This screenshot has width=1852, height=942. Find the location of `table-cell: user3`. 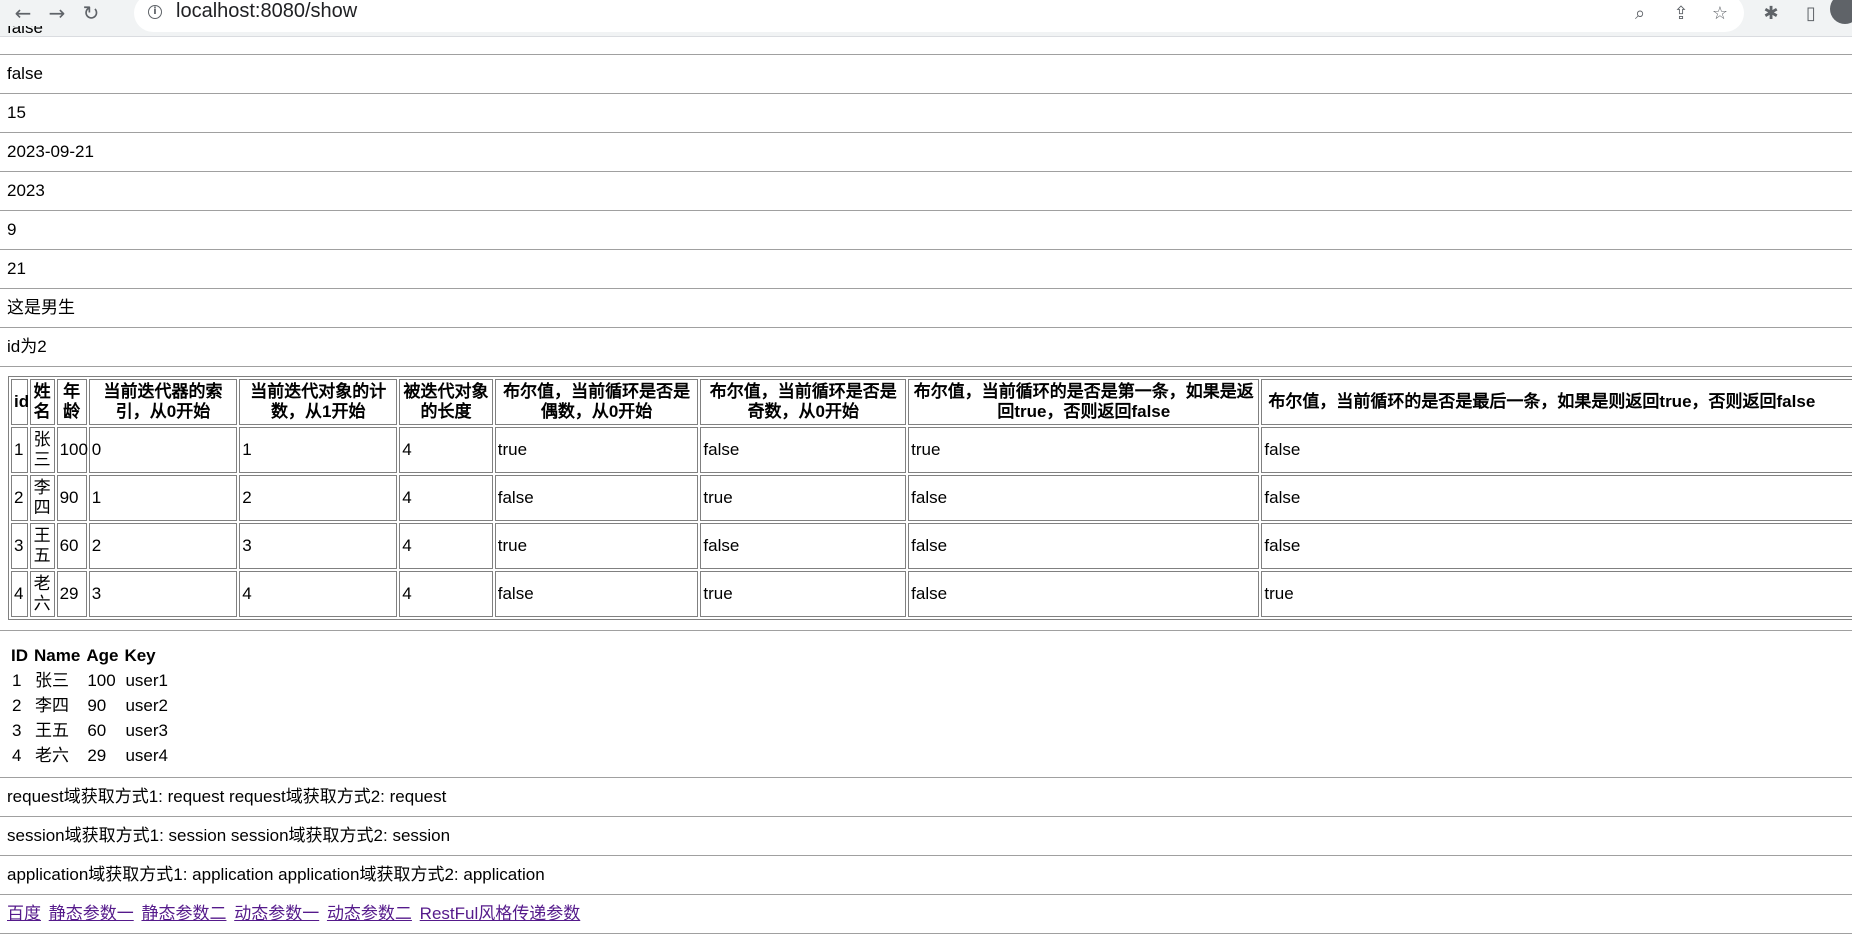

table-cell: user3 is located at coordinates (146, 730).